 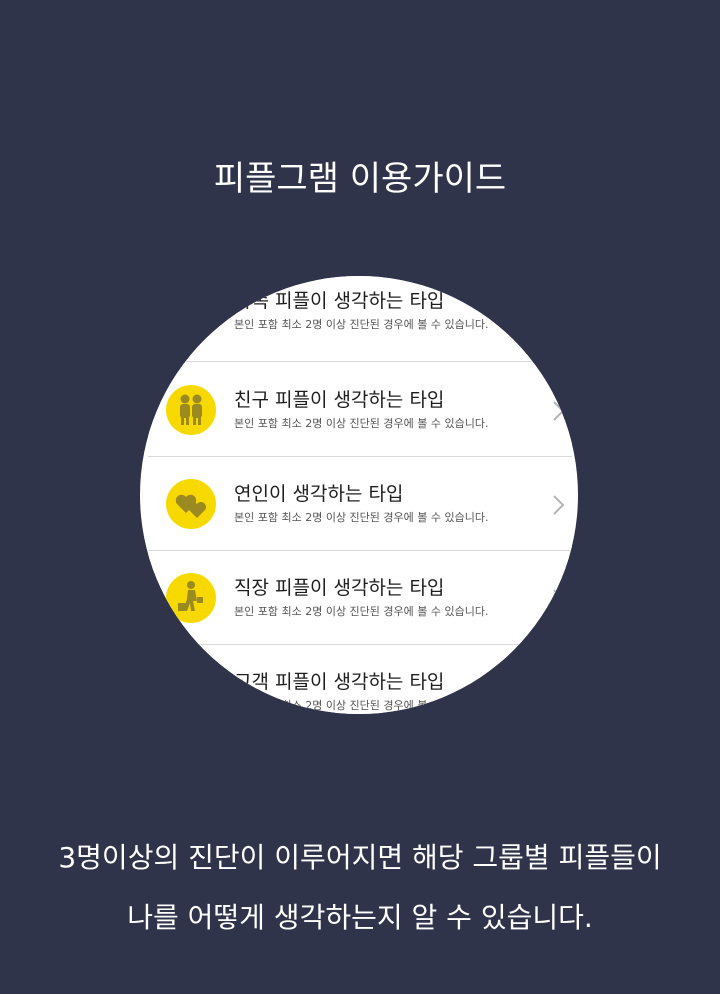 I want to click on list-item-title: 연인이 생각하는 타입, so click(x=319, y=494).